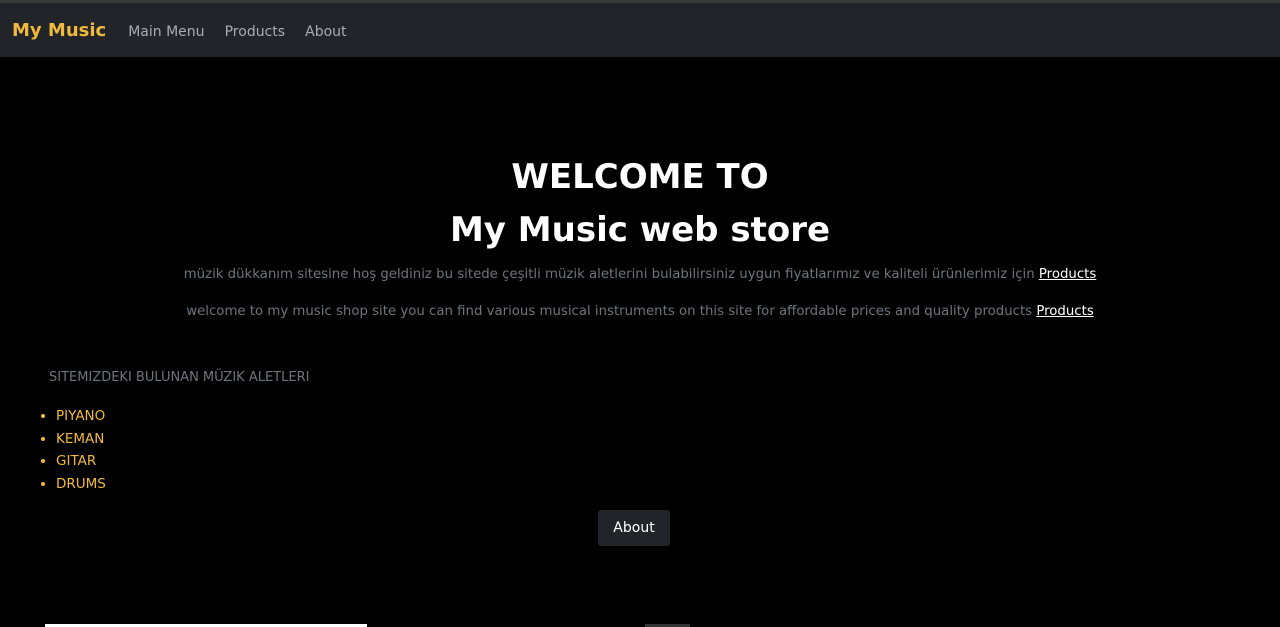 This screenshot has width=1280, height=627. I want to click on list-item: GITAR, so click(668, 461).